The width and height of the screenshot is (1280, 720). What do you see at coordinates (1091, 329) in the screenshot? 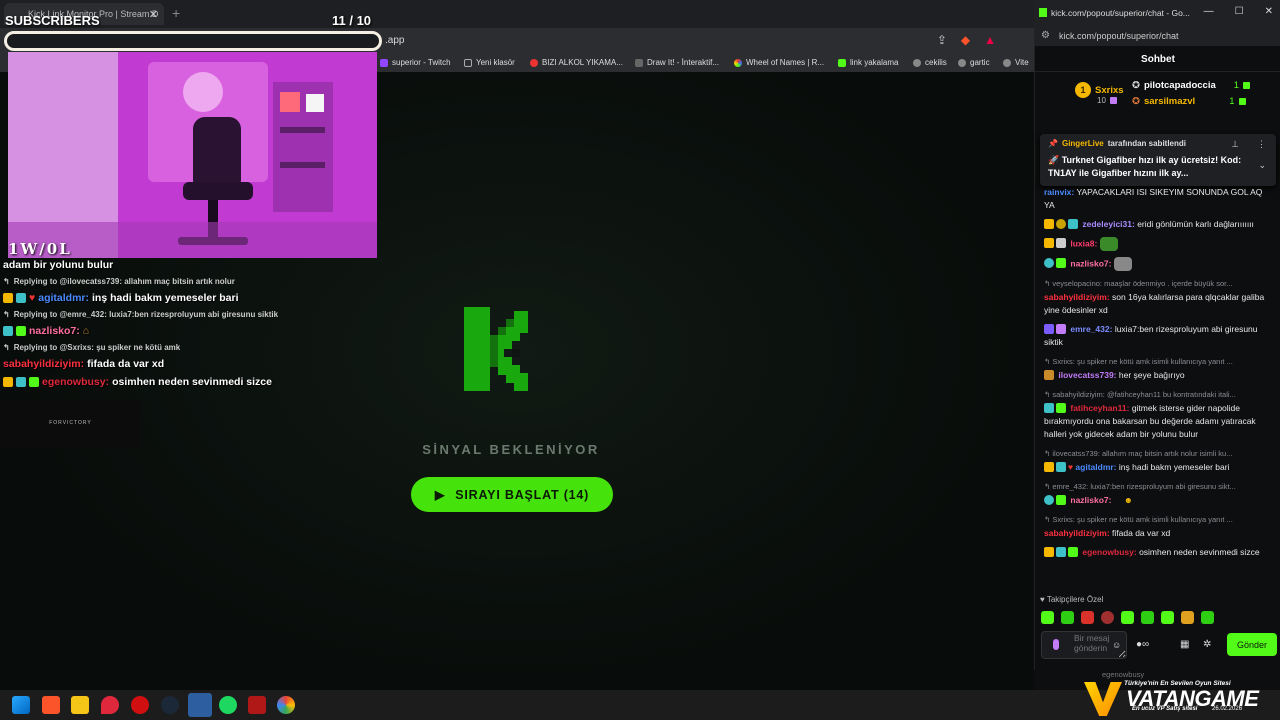
I see `chat-username: emre_432:` at bounding box center [1091, 329].